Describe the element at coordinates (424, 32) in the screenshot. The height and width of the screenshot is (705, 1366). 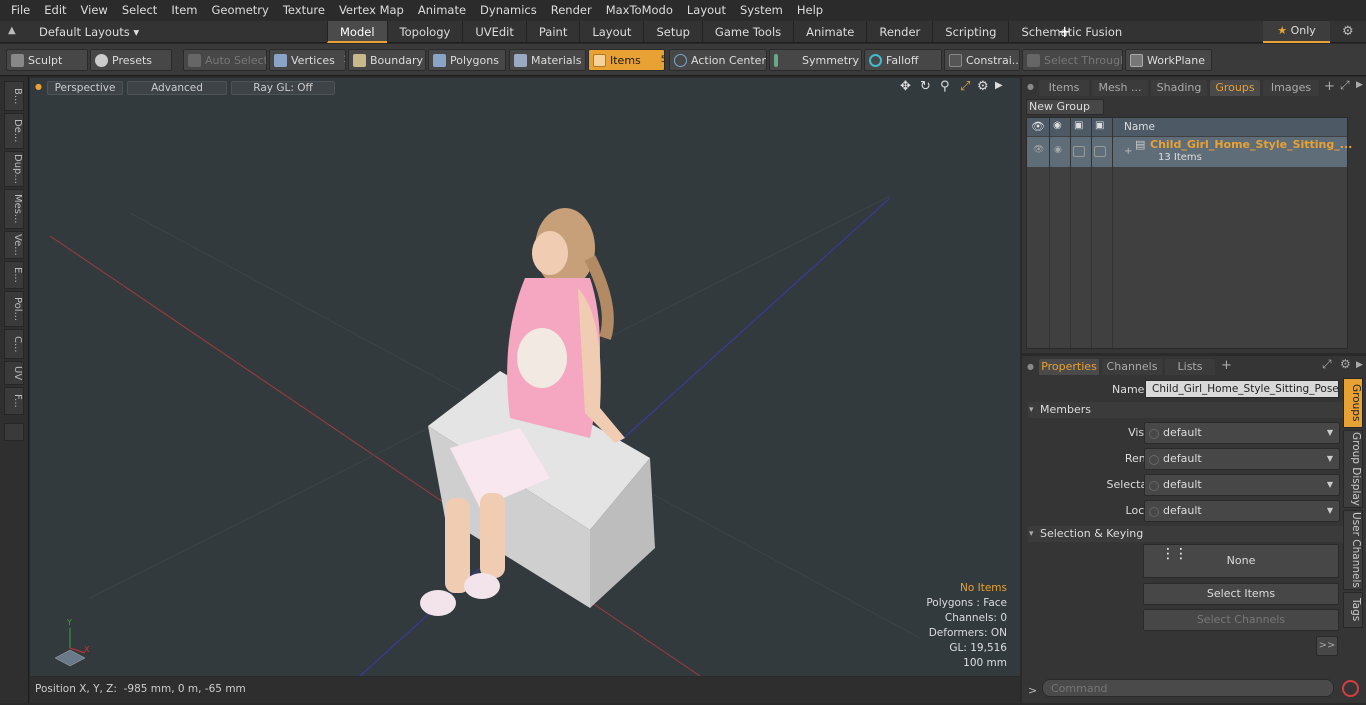
I see `layout-tab-topology: Topology` at that location.